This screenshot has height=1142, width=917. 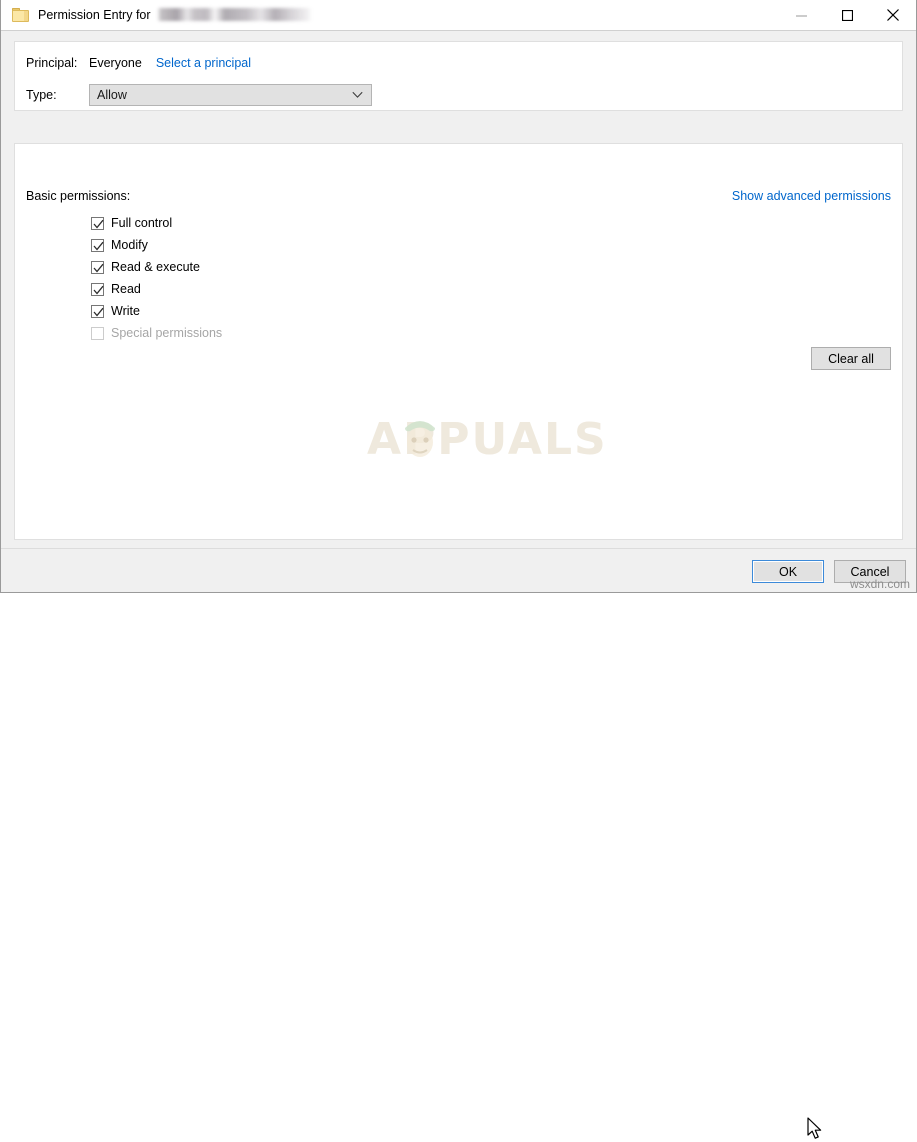 I want to click on ok-button: OK, so click(x=788, y=571).